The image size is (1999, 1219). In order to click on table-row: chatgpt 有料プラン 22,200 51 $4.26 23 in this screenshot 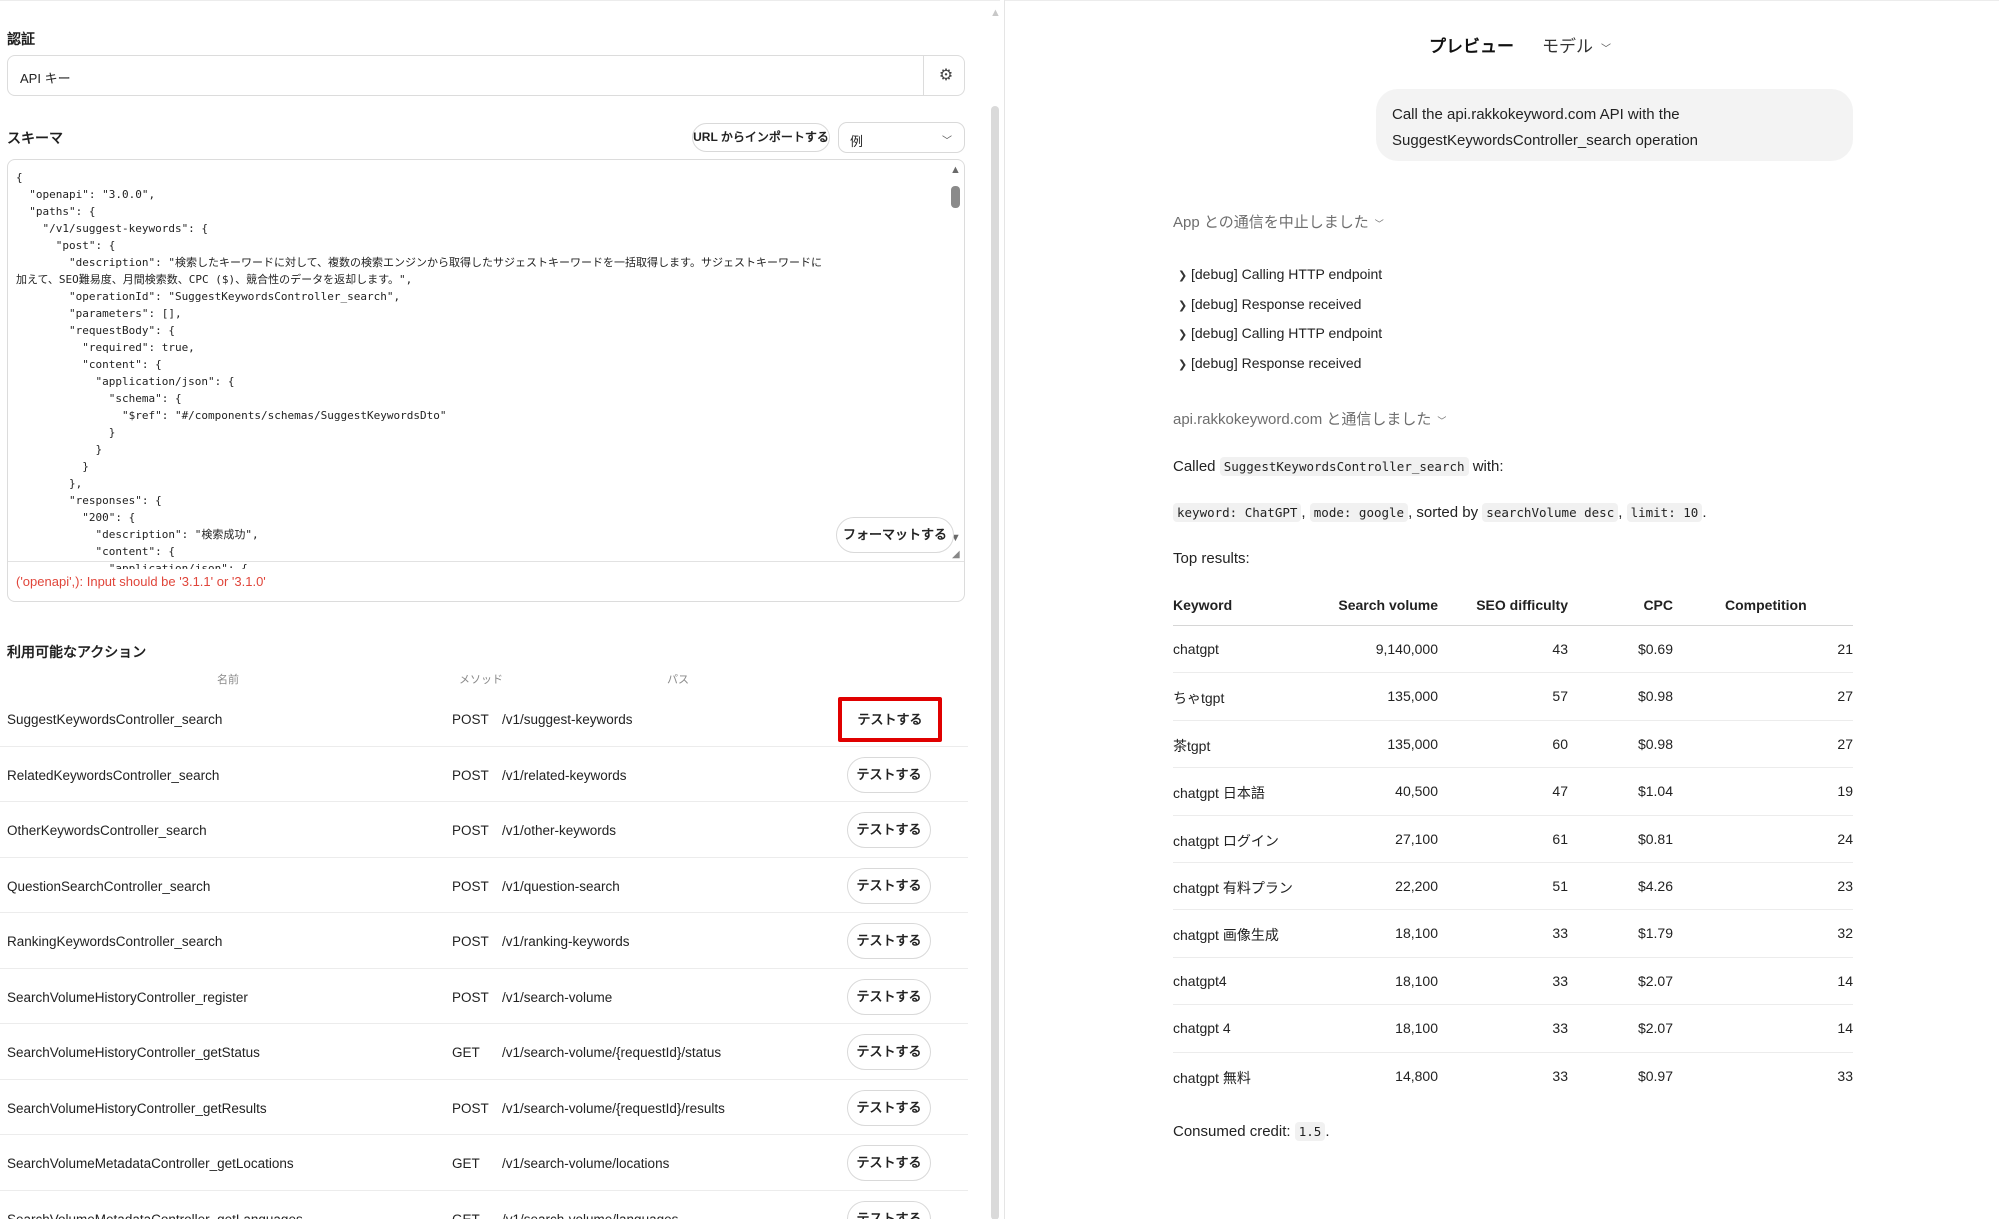, I will do `click(1513, 887)`.